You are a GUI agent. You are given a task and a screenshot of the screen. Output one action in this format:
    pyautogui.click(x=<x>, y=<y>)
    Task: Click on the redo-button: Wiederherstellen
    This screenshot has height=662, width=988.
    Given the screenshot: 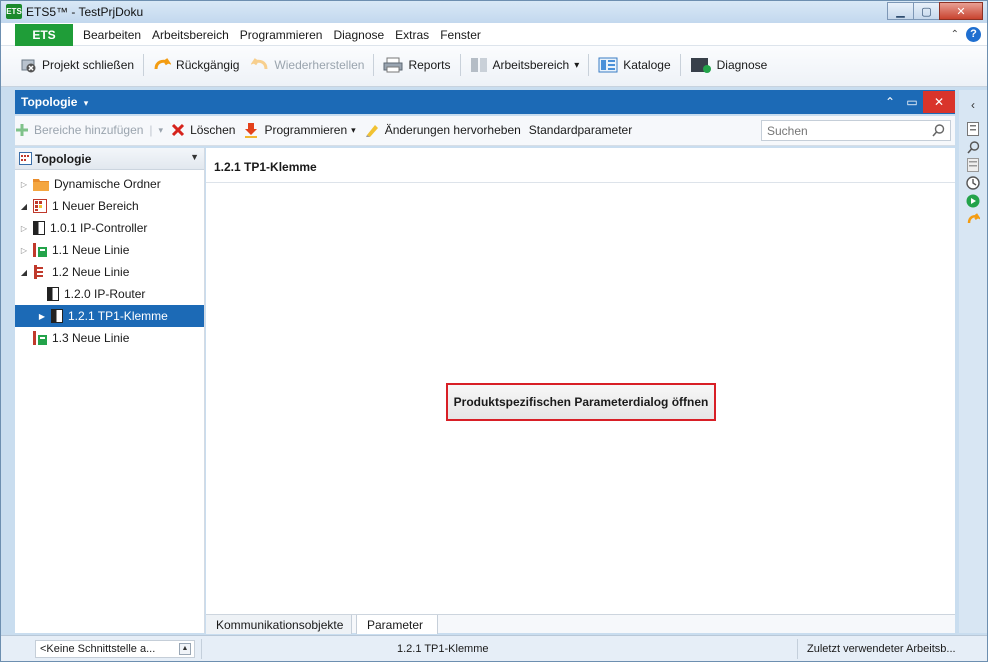 What is the action you would take?
    pyautogui.click(x=307, y=65)
    